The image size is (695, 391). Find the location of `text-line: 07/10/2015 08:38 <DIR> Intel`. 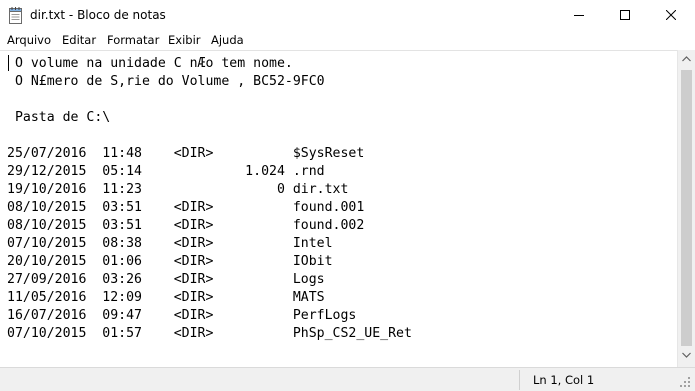

text-line: 07/10/2015 08:38 <DIR> Intel is located at coordinates (170, 243).